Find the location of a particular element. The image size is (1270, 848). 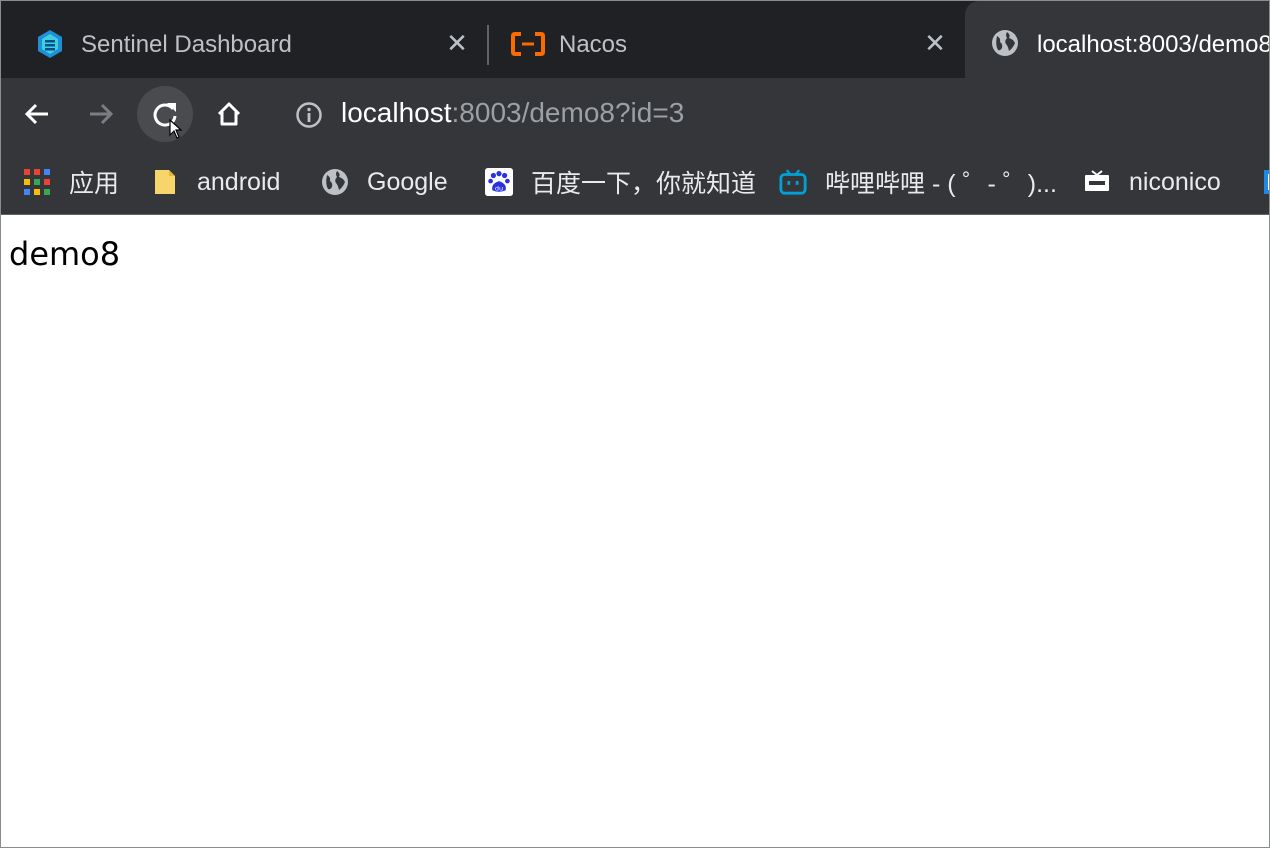

bookmark-overflow is located at coordinates (1263, 182).